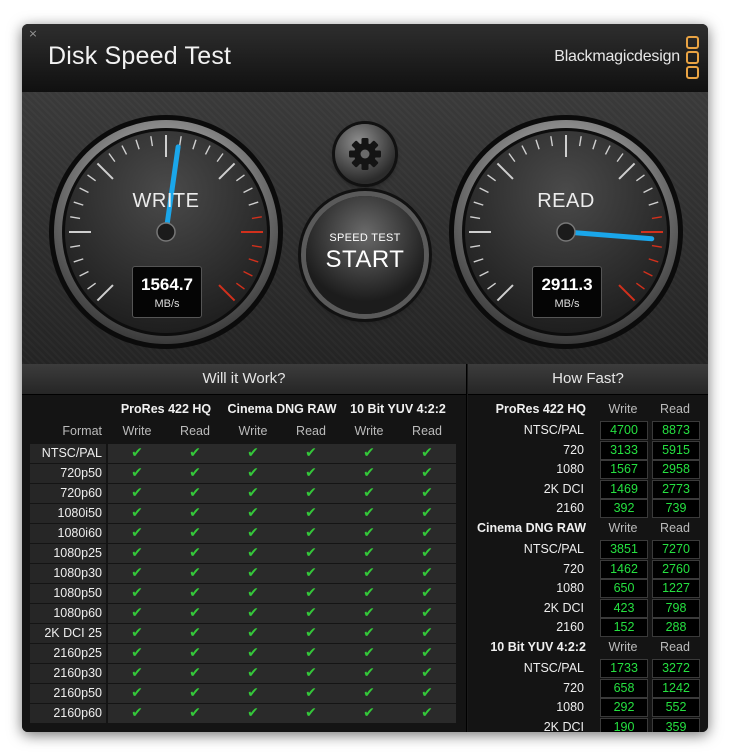  I want to click on speed-value-write: 658, so click(624, 688).